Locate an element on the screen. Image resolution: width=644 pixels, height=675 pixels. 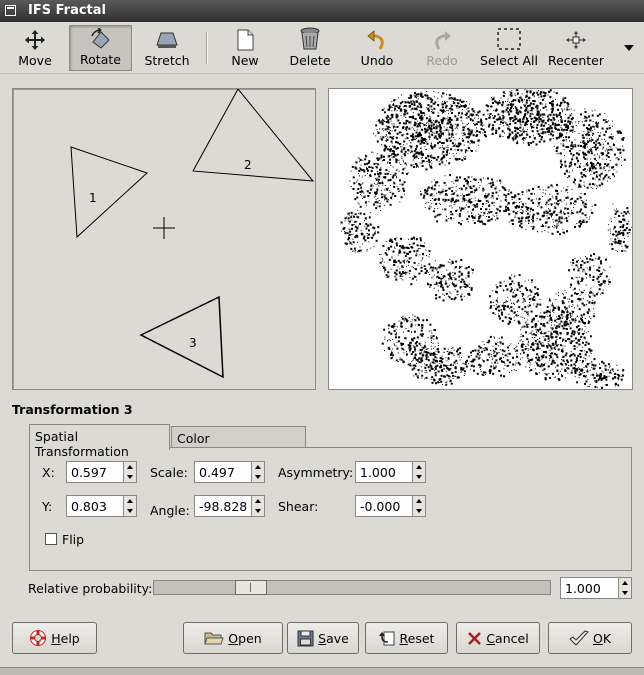
new-button: New is located at coordinates (245, 48).